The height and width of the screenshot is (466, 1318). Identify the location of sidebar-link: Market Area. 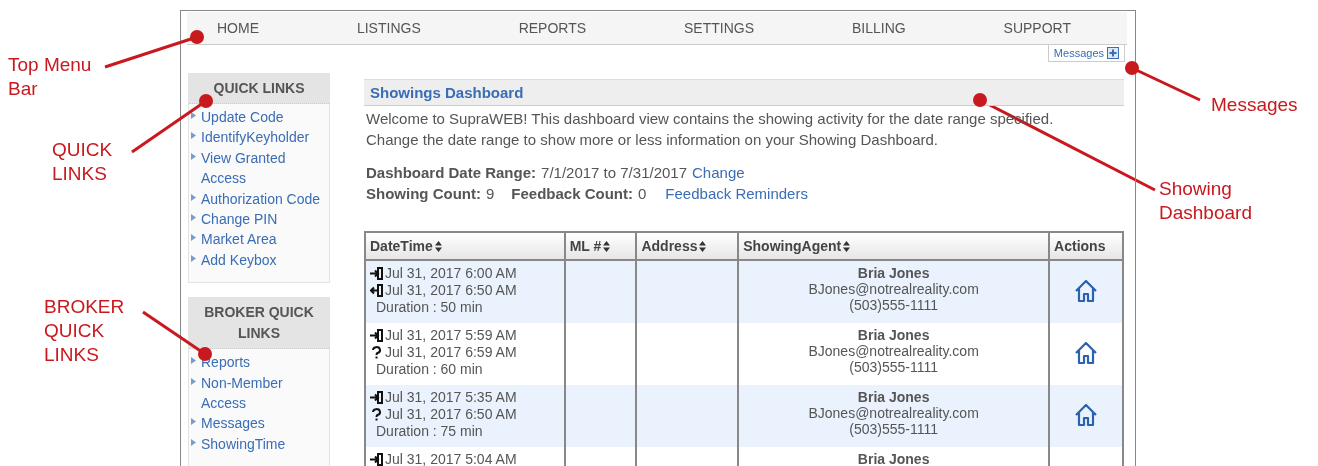
(239, 239).